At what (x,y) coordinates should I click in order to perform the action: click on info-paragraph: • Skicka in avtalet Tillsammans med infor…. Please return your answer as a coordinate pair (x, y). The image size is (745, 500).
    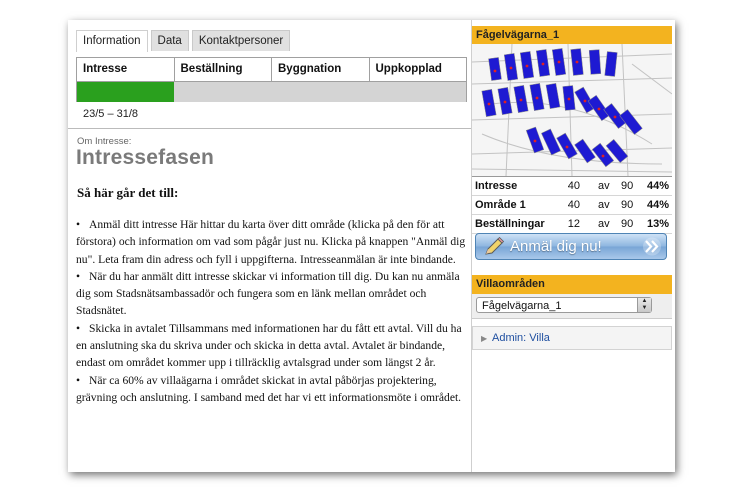
    Looking at the image, I should click on (272, 346).